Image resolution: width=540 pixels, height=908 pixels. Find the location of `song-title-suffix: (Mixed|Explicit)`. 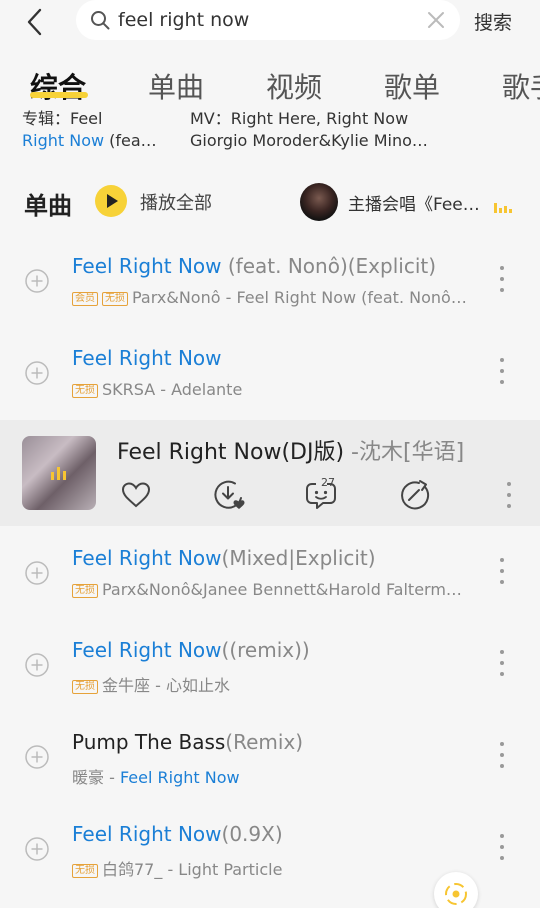

song-title-suffix: (Mixed|Explicit) is located at coordinates (298, 558).